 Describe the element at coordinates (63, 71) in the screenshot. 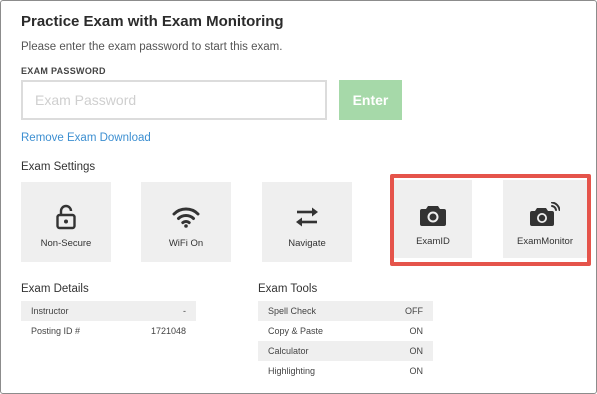

I see `password-label: EXAM PASSWORD` at that location.